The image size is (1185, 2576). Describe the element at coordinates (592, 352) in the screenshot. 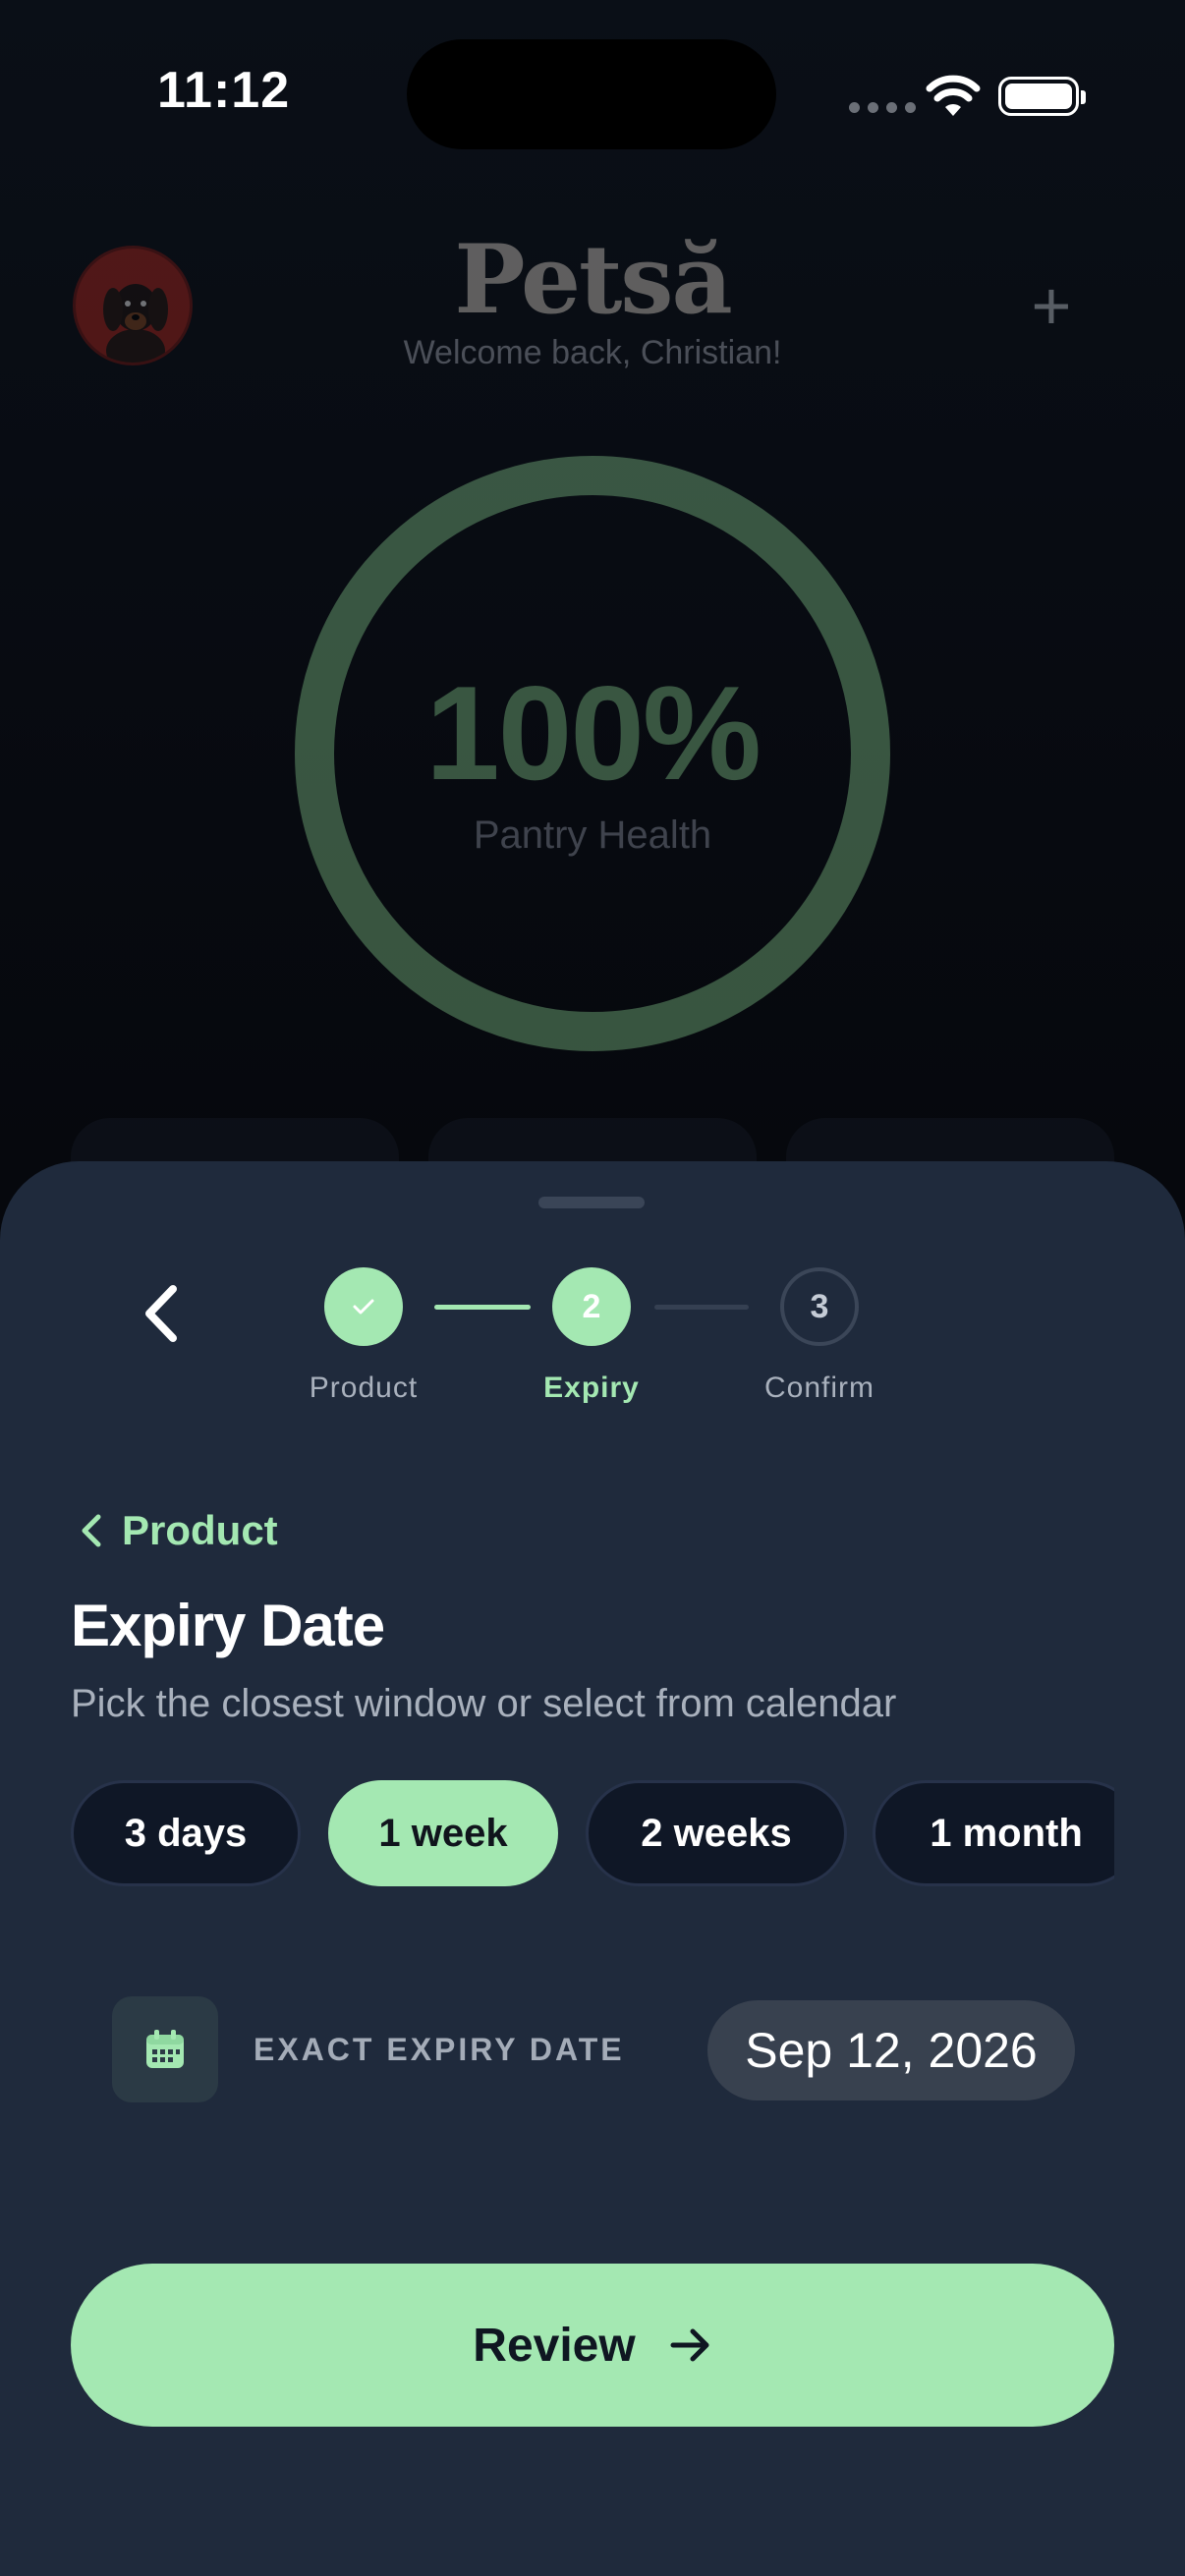

I see `welcome-text: Welcome back, Christian!` at that location.